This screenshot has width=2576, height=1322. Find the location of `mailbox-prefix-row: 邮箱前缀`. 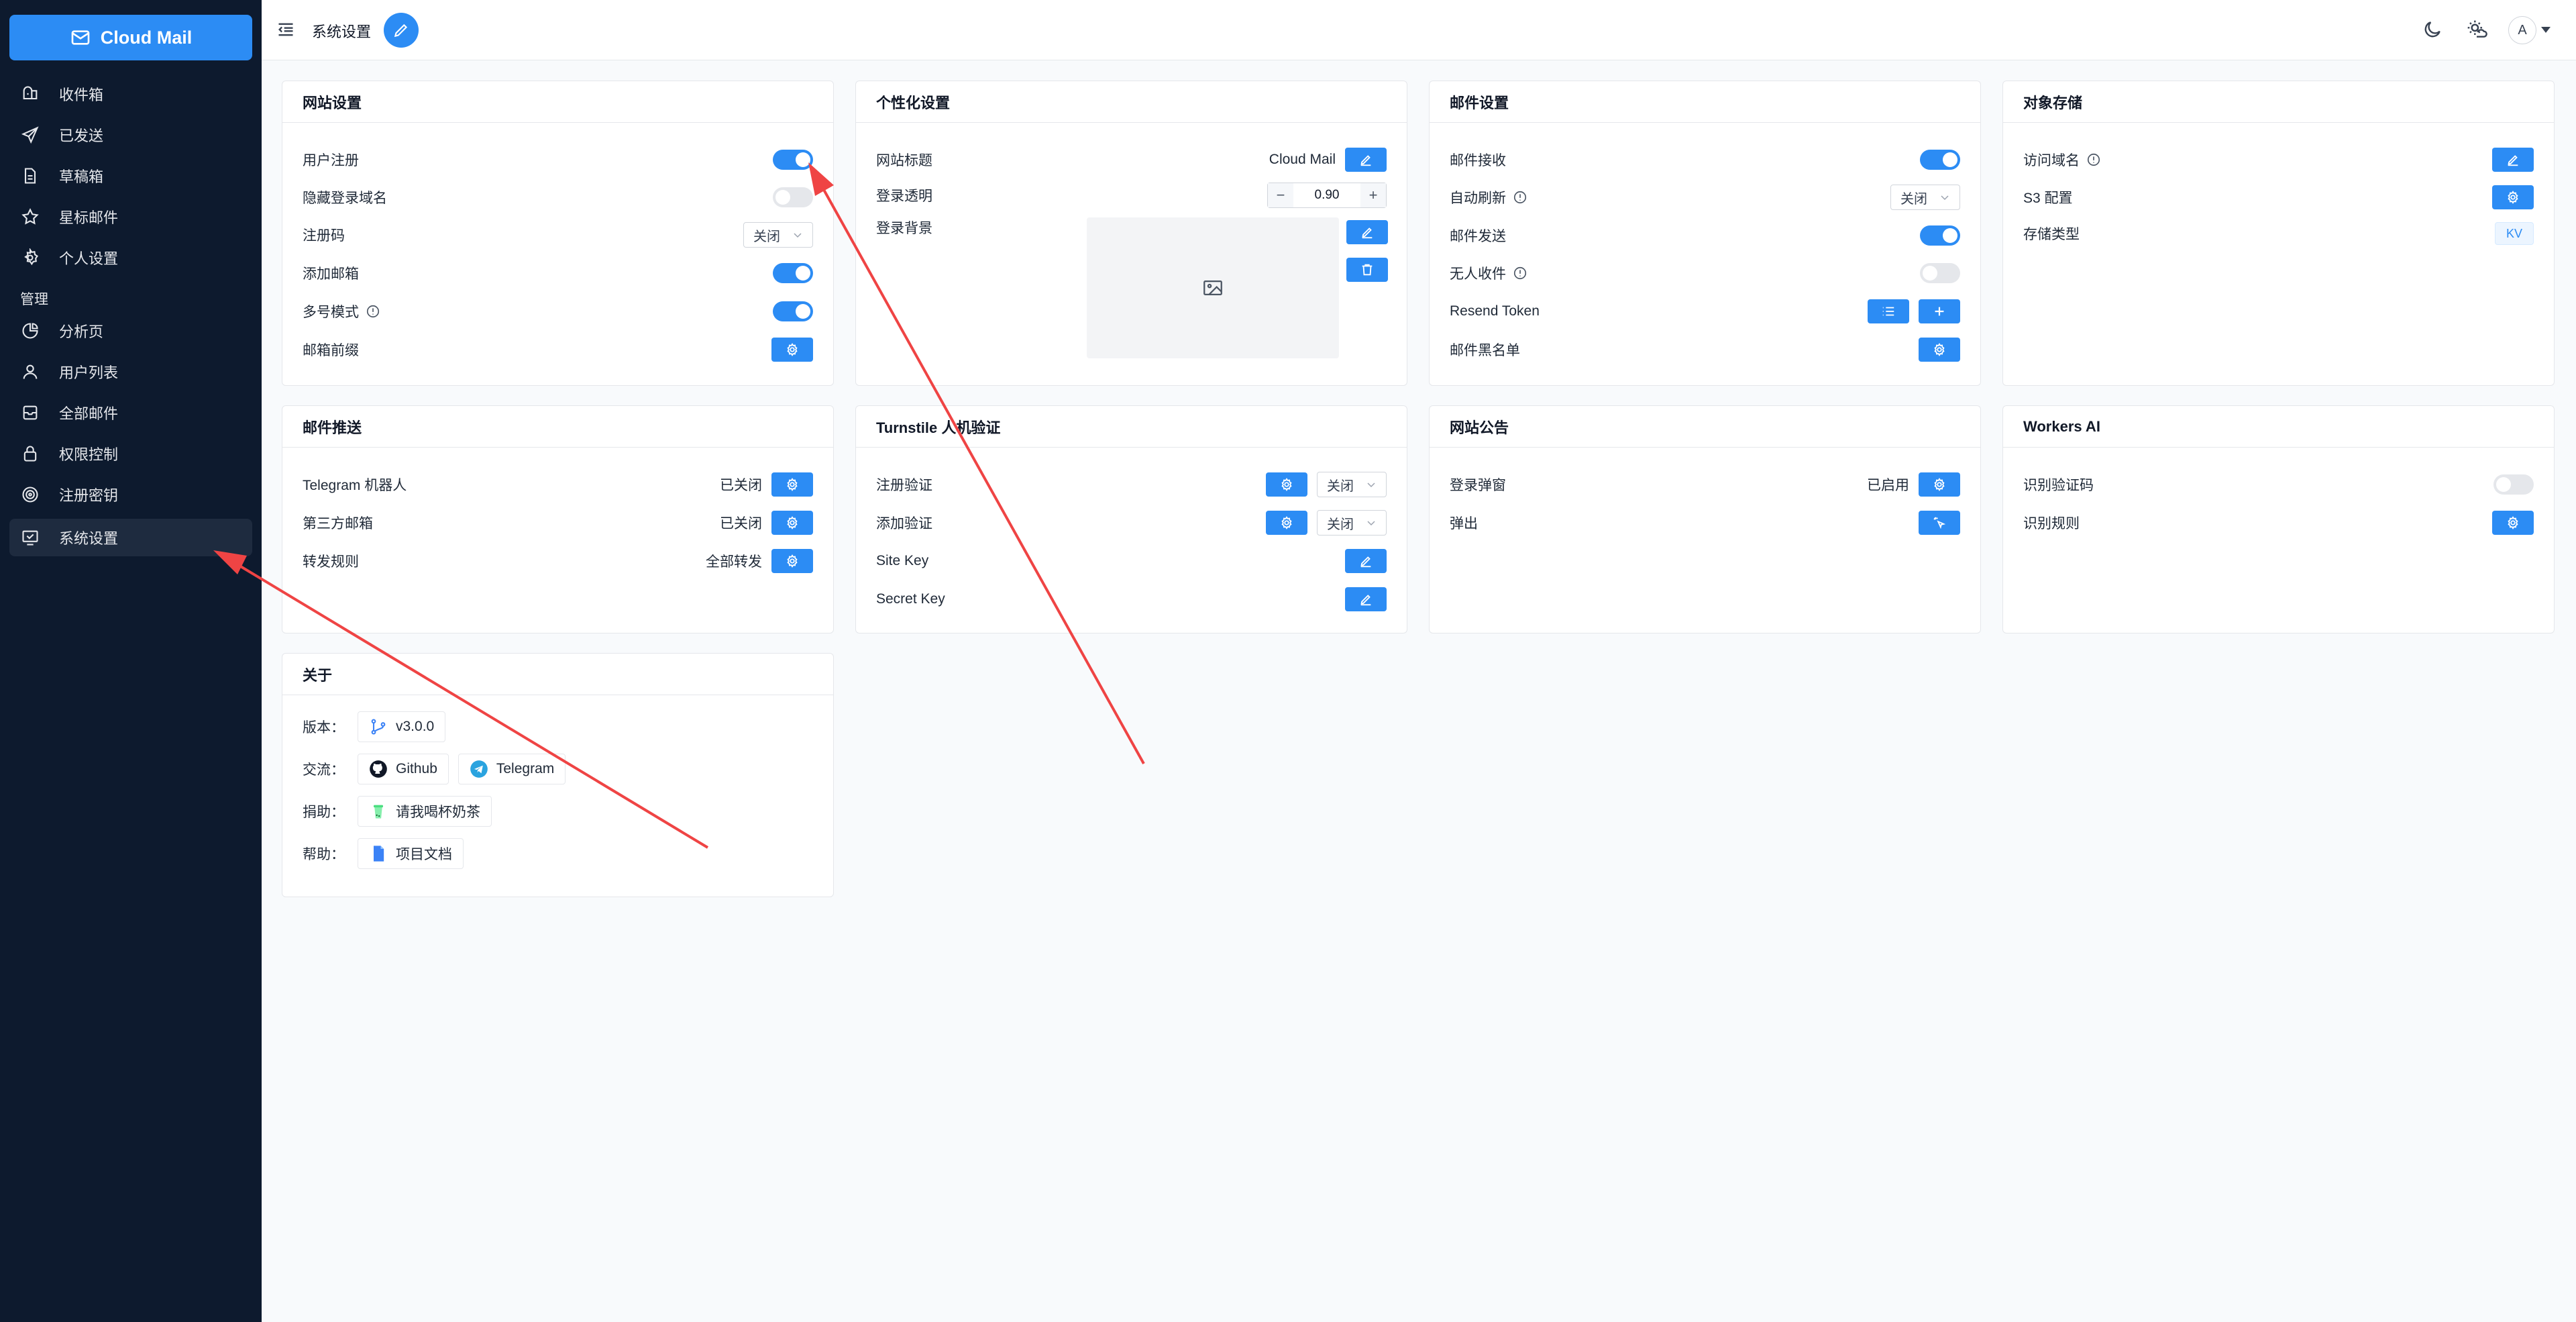

mailbox-prefix-row: 邮箱前缀 is located at coordinates (558, 349).